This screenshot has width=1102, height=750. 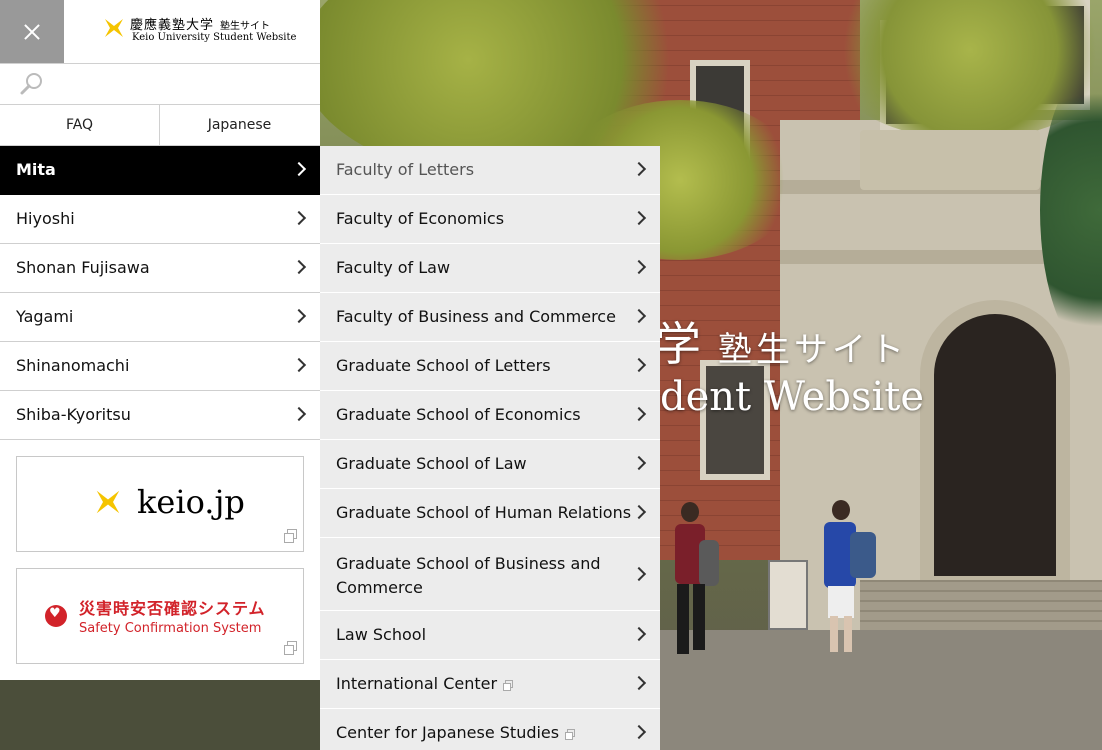 I want to click on logo-title-small: 塾生サイト, so click(x=245, y=26).